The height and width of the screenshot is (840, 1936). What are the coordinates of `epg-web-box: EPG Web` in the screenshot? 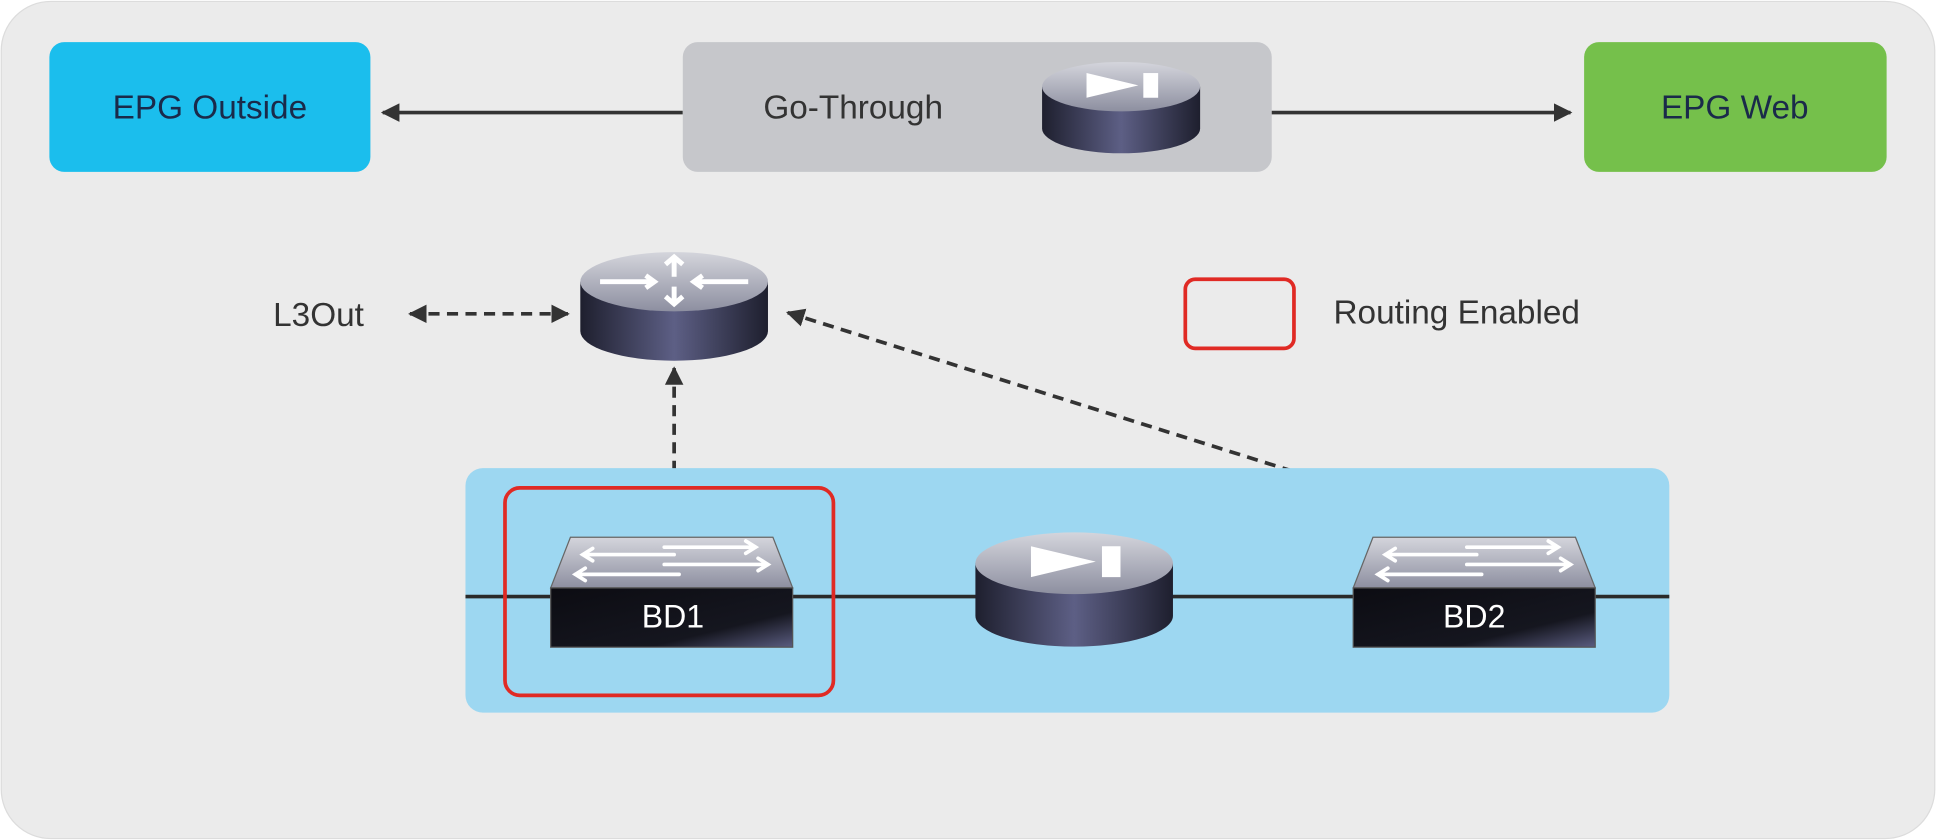 It's located at (1735, 107).